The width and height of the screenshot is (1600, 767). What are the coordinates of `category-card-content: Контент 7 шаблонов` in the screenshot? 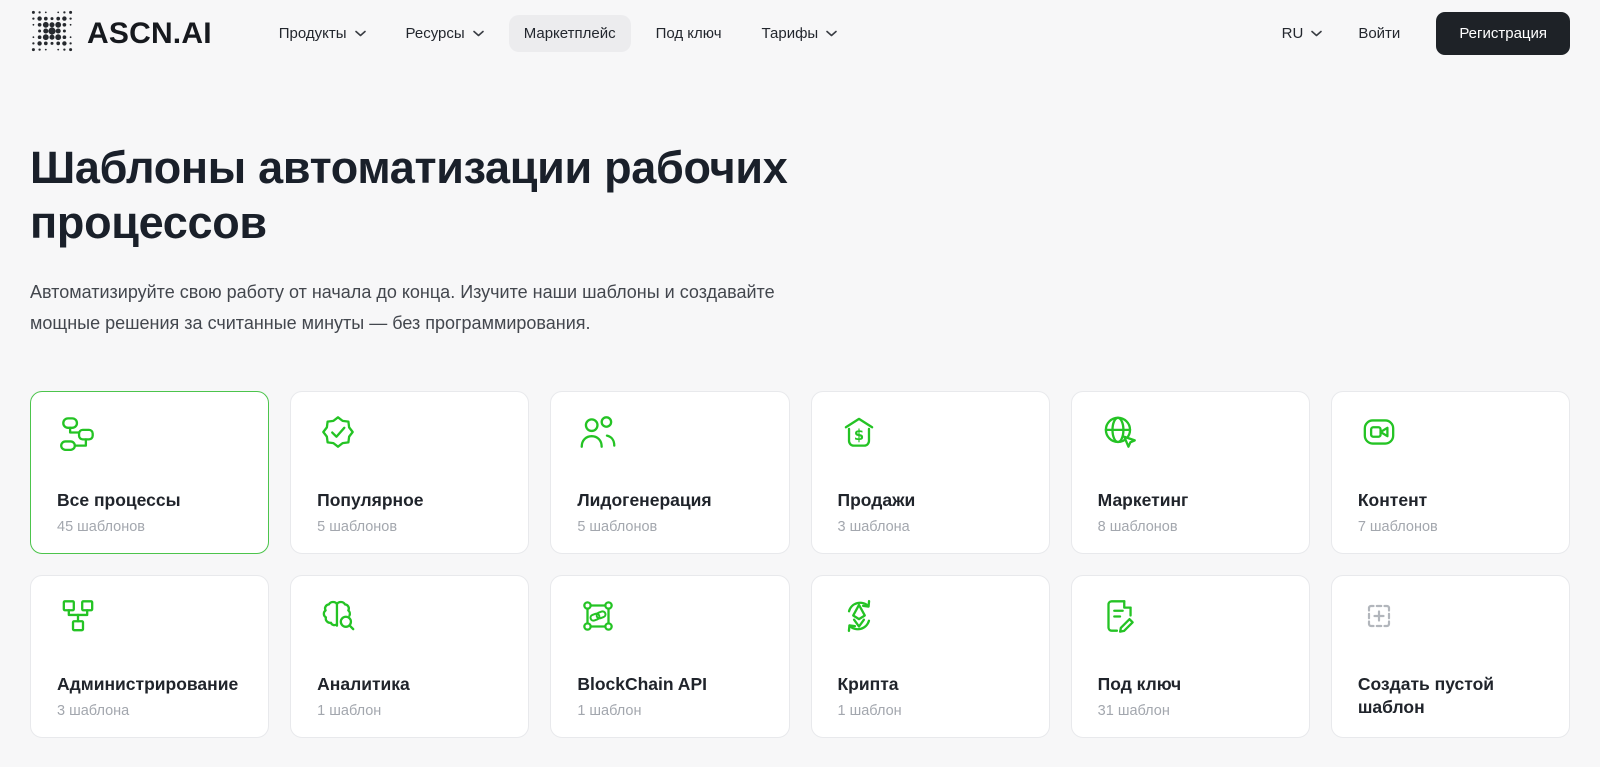 It's located at (1450, 472).